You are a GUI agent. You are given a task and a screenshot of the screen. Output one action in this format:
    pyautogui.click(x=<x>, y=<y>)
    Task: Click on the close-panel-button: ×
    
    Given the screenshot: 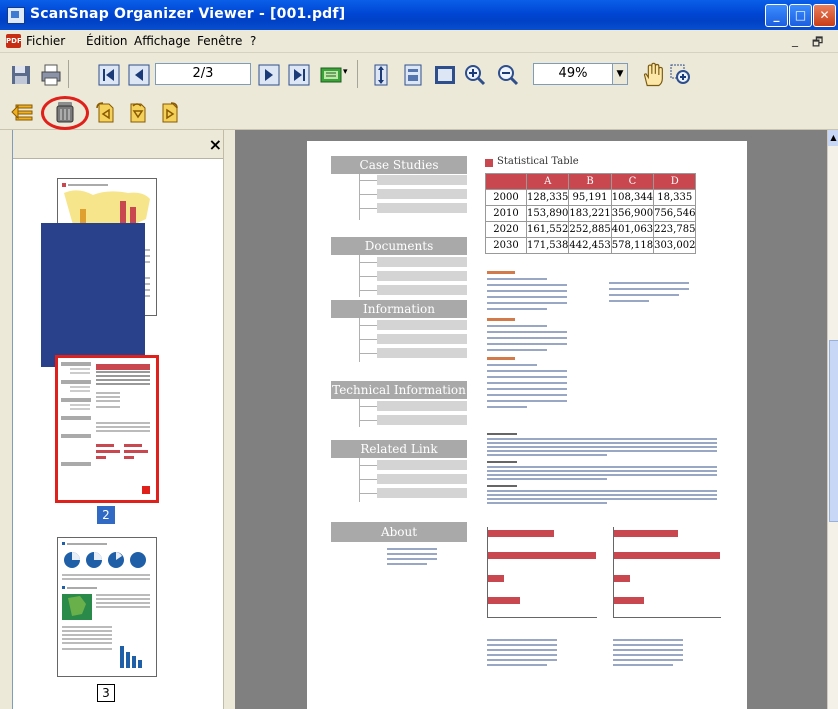 What is the action you would take?
    pyautogui.click(x=215, y=144)
    